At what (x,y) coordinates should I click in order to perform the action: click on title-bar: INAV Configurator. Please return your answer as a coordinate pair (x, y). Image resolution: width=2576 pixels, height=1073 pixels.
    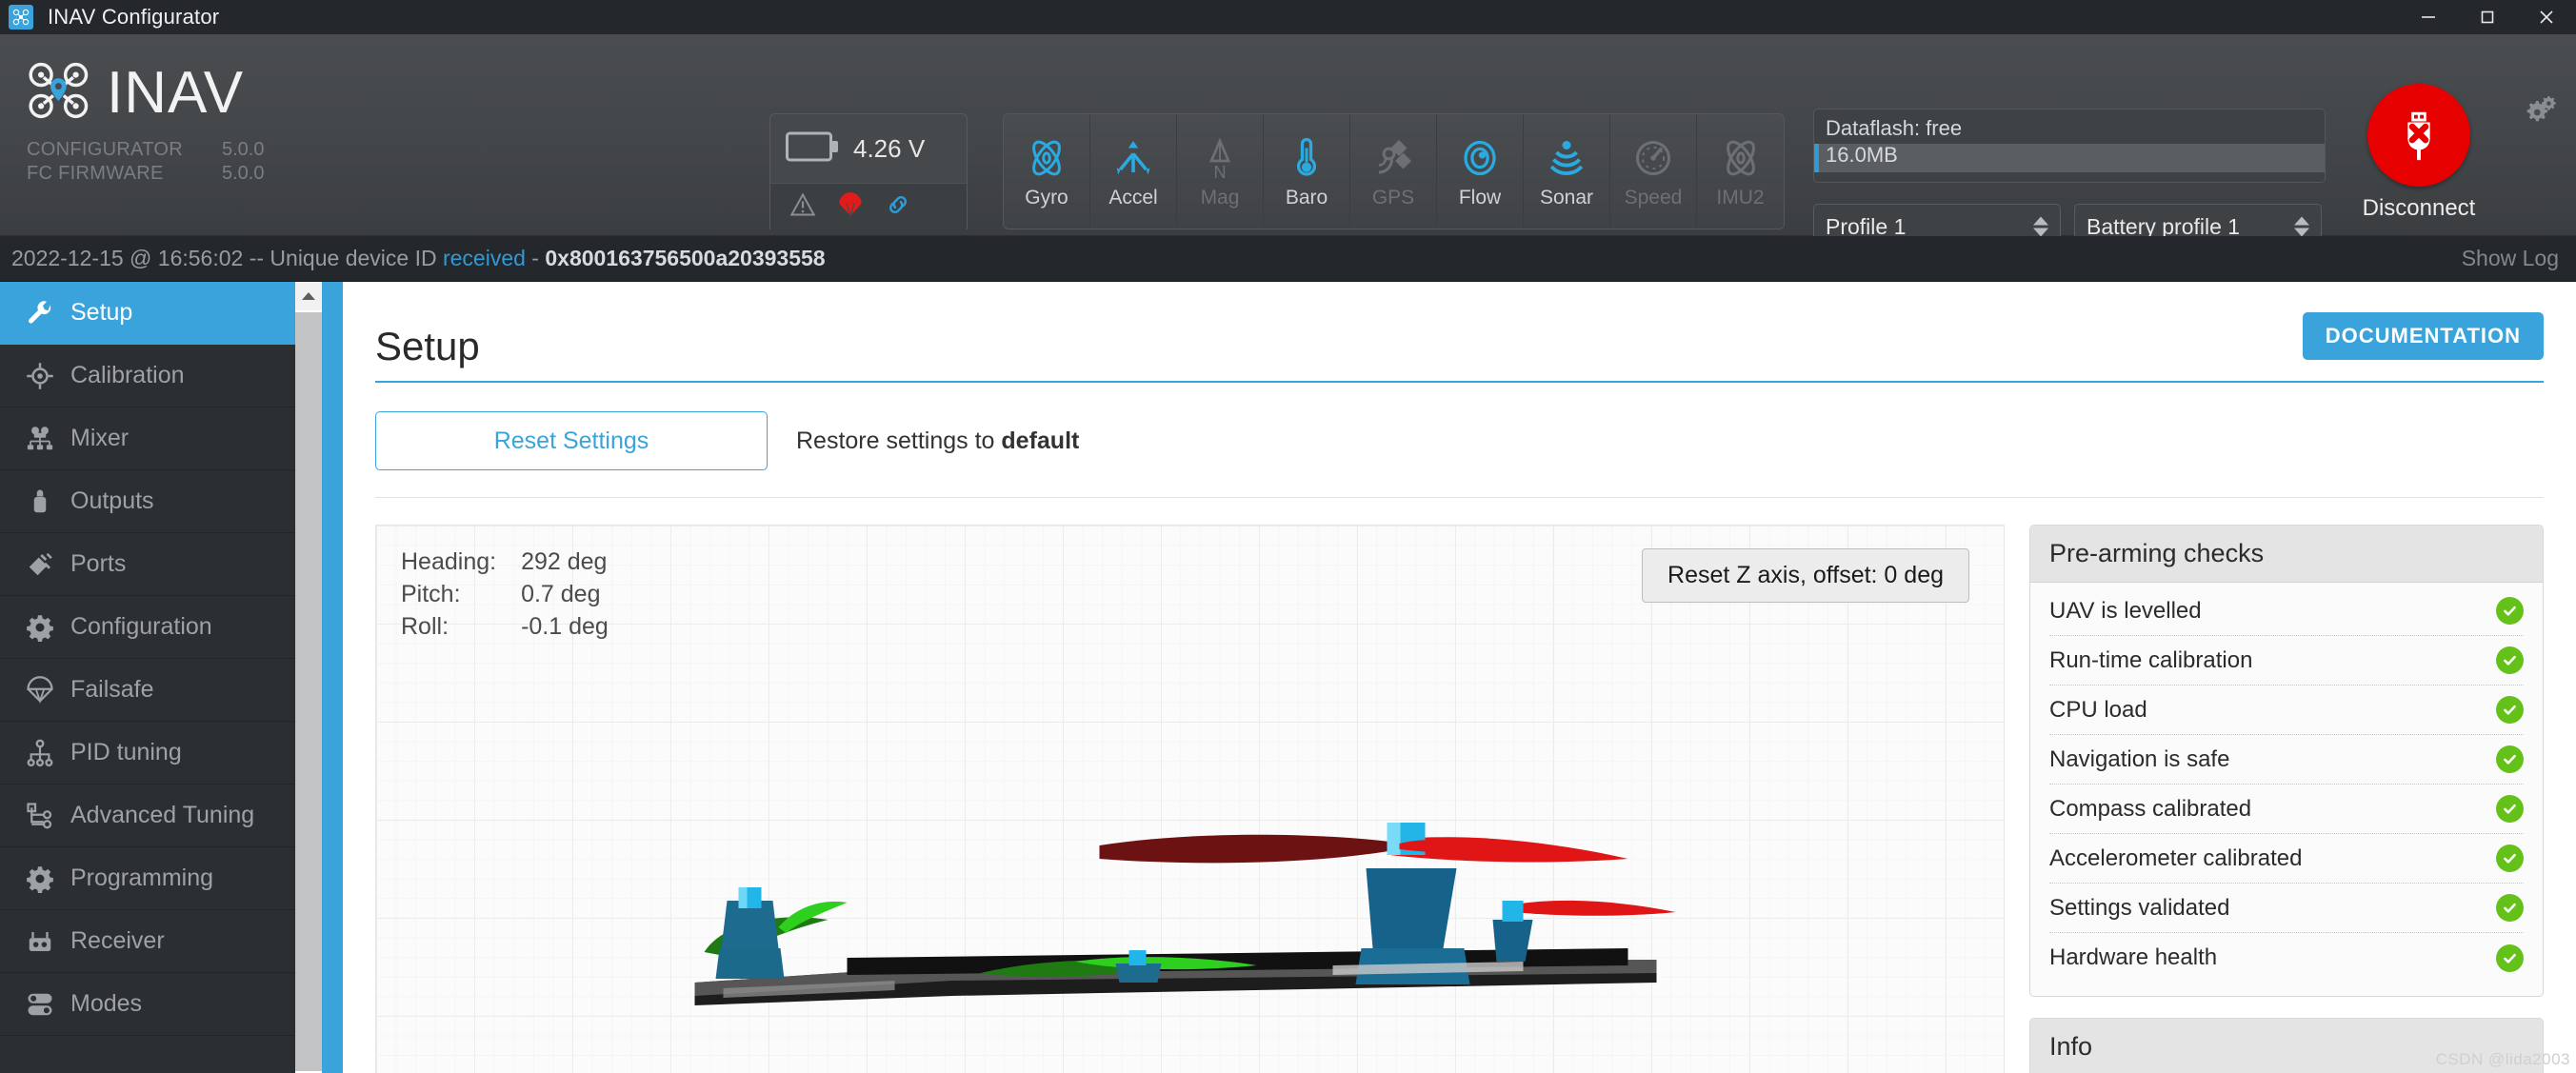
    Looking at the image, I should click on (1288, 17).